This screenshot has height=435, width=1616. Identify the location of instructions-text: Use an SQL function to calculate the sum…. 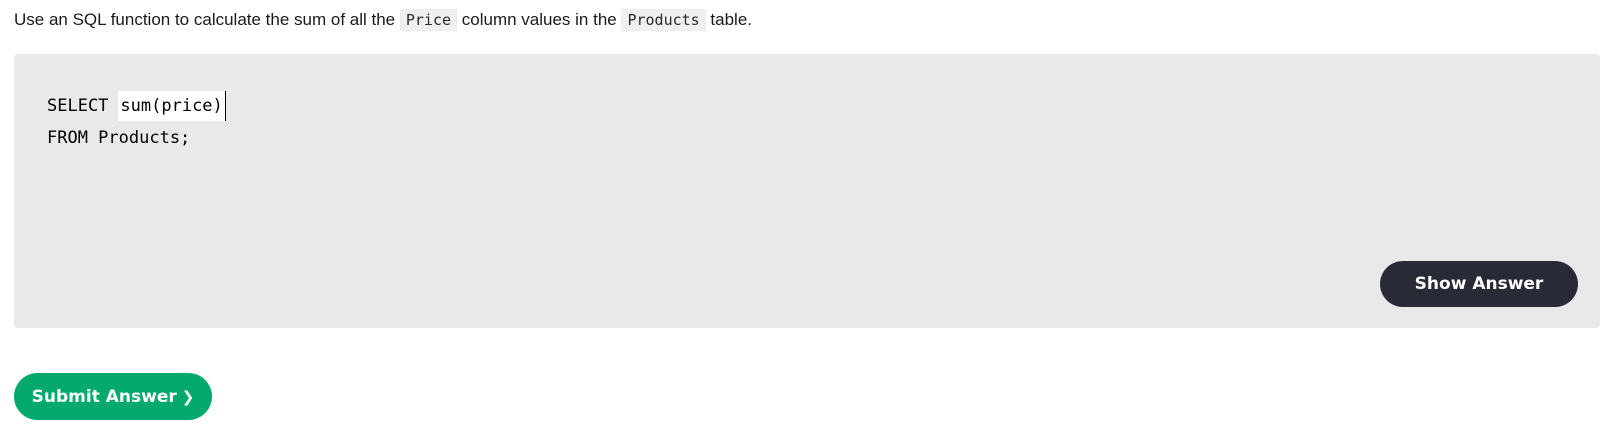
(207, 19).